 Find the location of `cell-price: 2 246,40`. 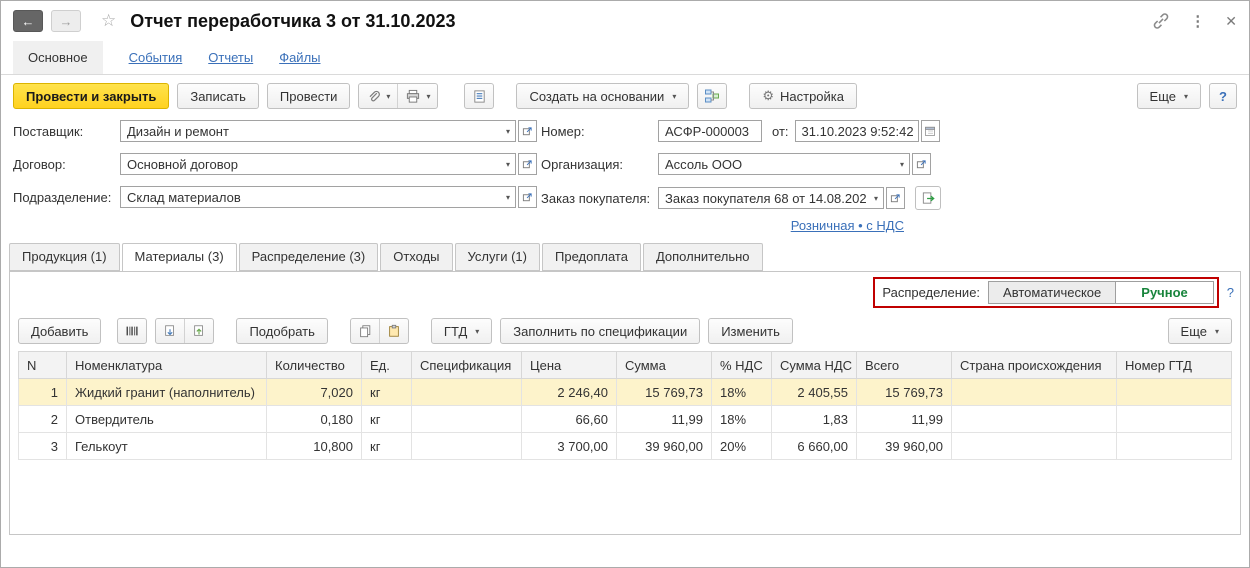

cell-price: 2 246,40 is located at coordinates (569, 392).